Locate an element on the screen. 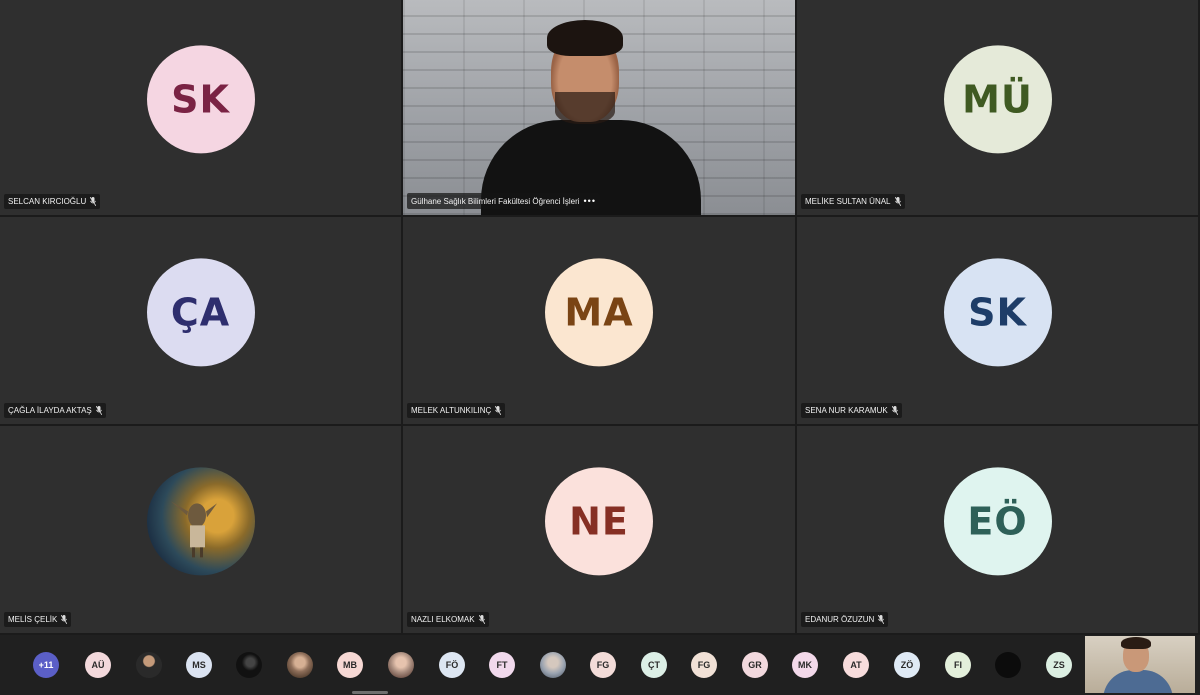  participant-nameplate: MELİKE SULTAN ÜNAL is located at coordinates (853, 201).